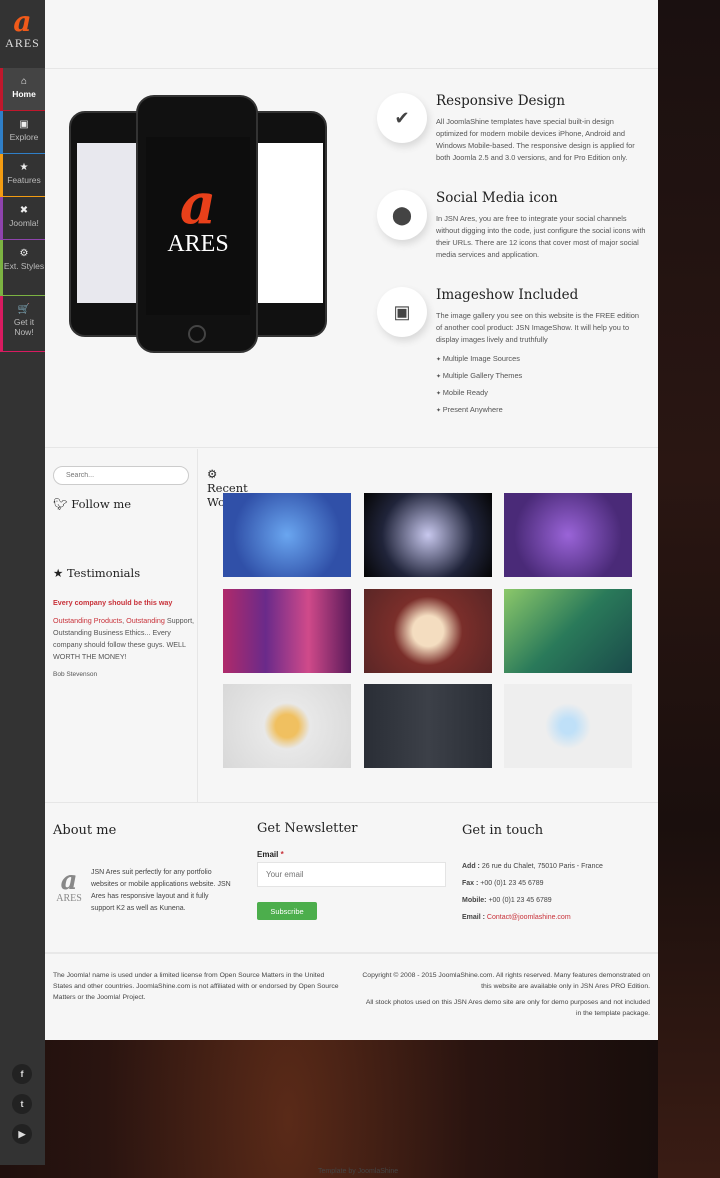  Describe the element at coordinates (22, 175) in the screenshot. I see `nav-features: ★ Features` at that location.